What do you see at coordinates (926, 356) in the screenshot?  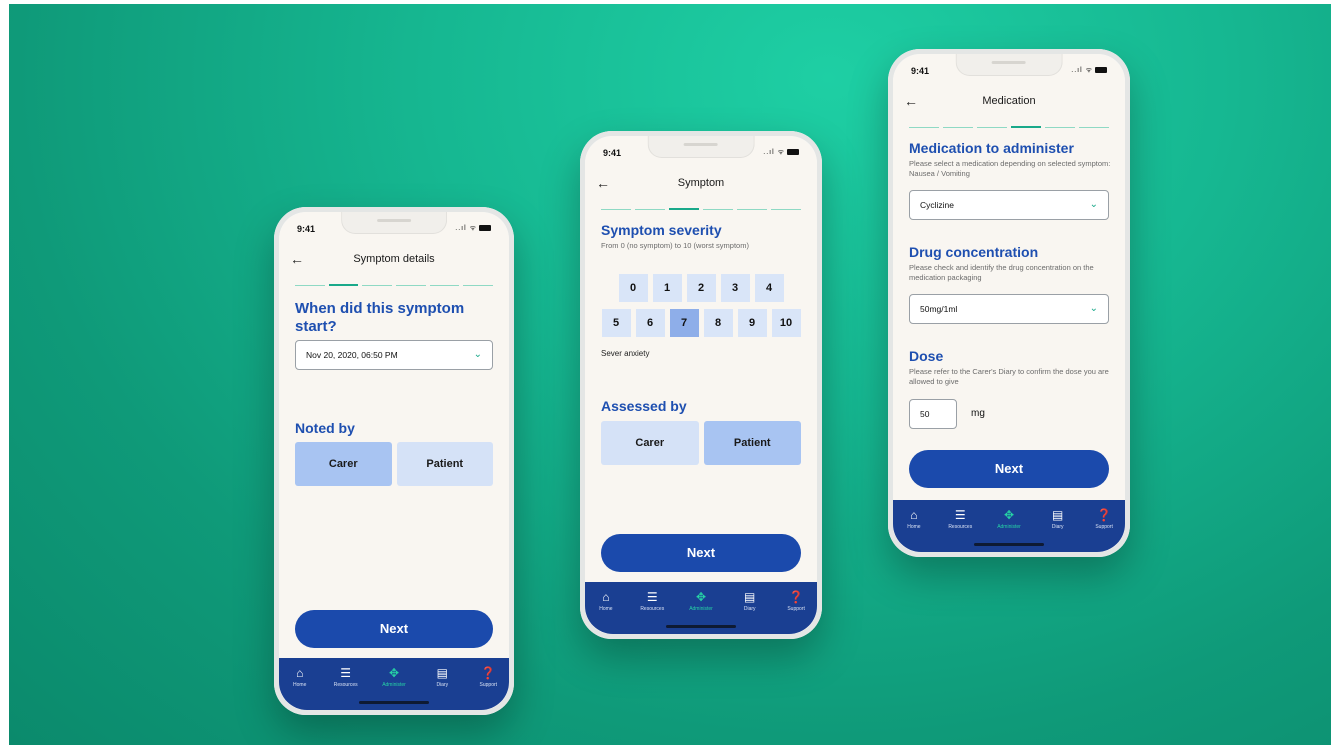 I see `dose-heading: Dose` at bounding box center [926, 356].